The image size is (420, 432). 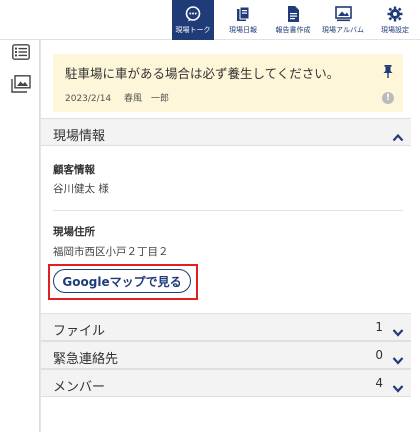 What do you see at coordinates (79, 136) in the screenshot?
I see `section-title: 現場情報` at bounding box center [79, 136].